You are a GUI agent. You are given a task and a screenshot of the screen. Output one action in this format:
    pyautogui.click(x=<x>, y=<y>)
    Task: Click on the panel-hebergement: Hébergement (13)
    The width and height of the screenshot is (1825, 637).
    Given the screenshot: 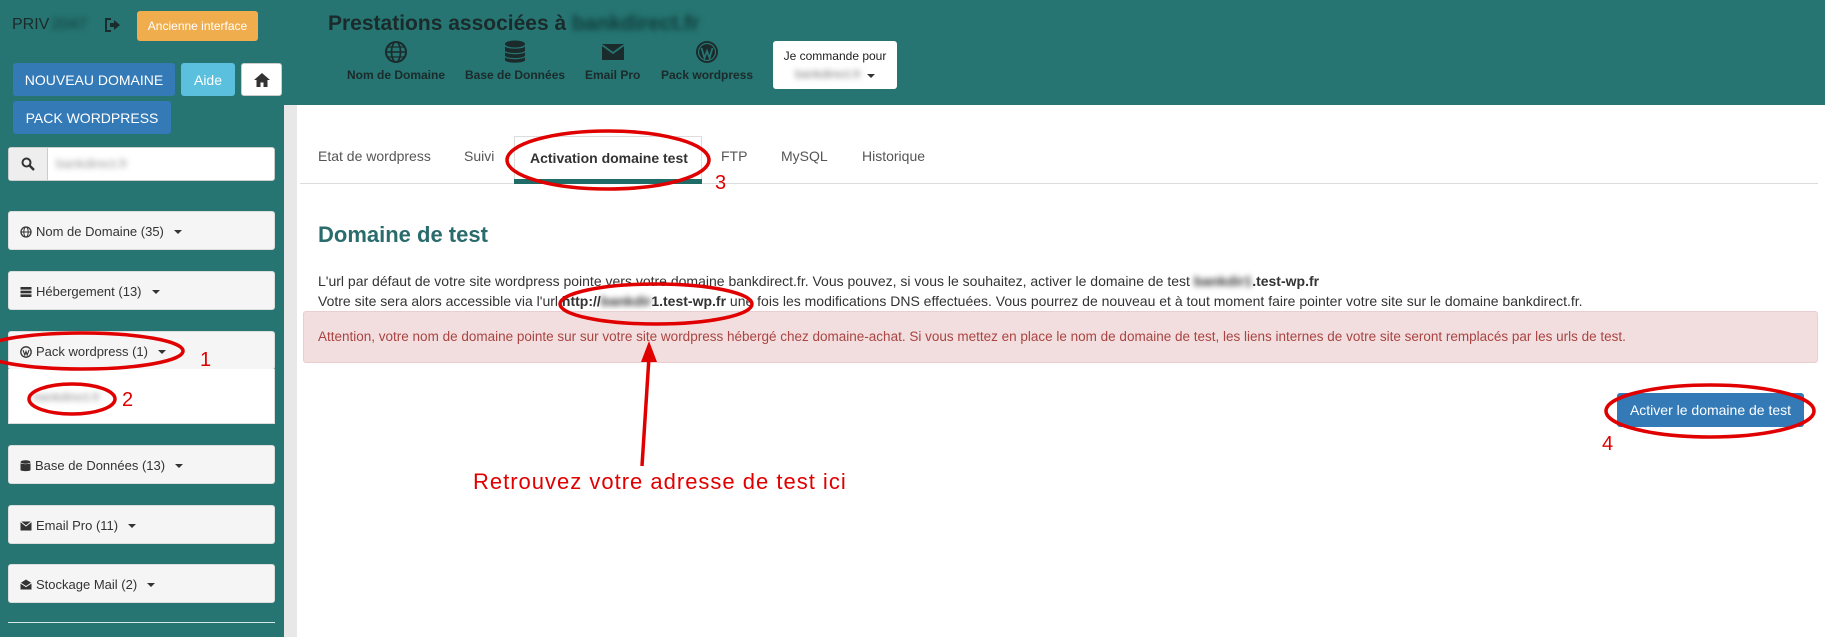 What is the action you would take?
    pyautogui.click(x=141, y=290)
    